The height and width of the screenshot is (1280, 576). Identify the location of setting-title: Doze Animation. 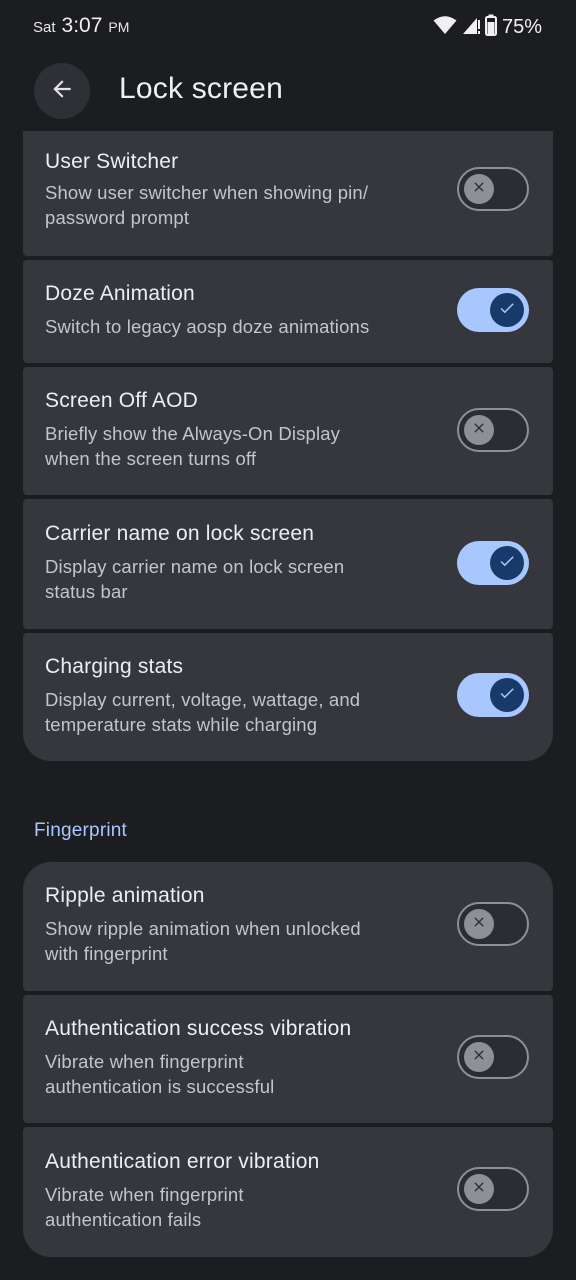
(120, 293).